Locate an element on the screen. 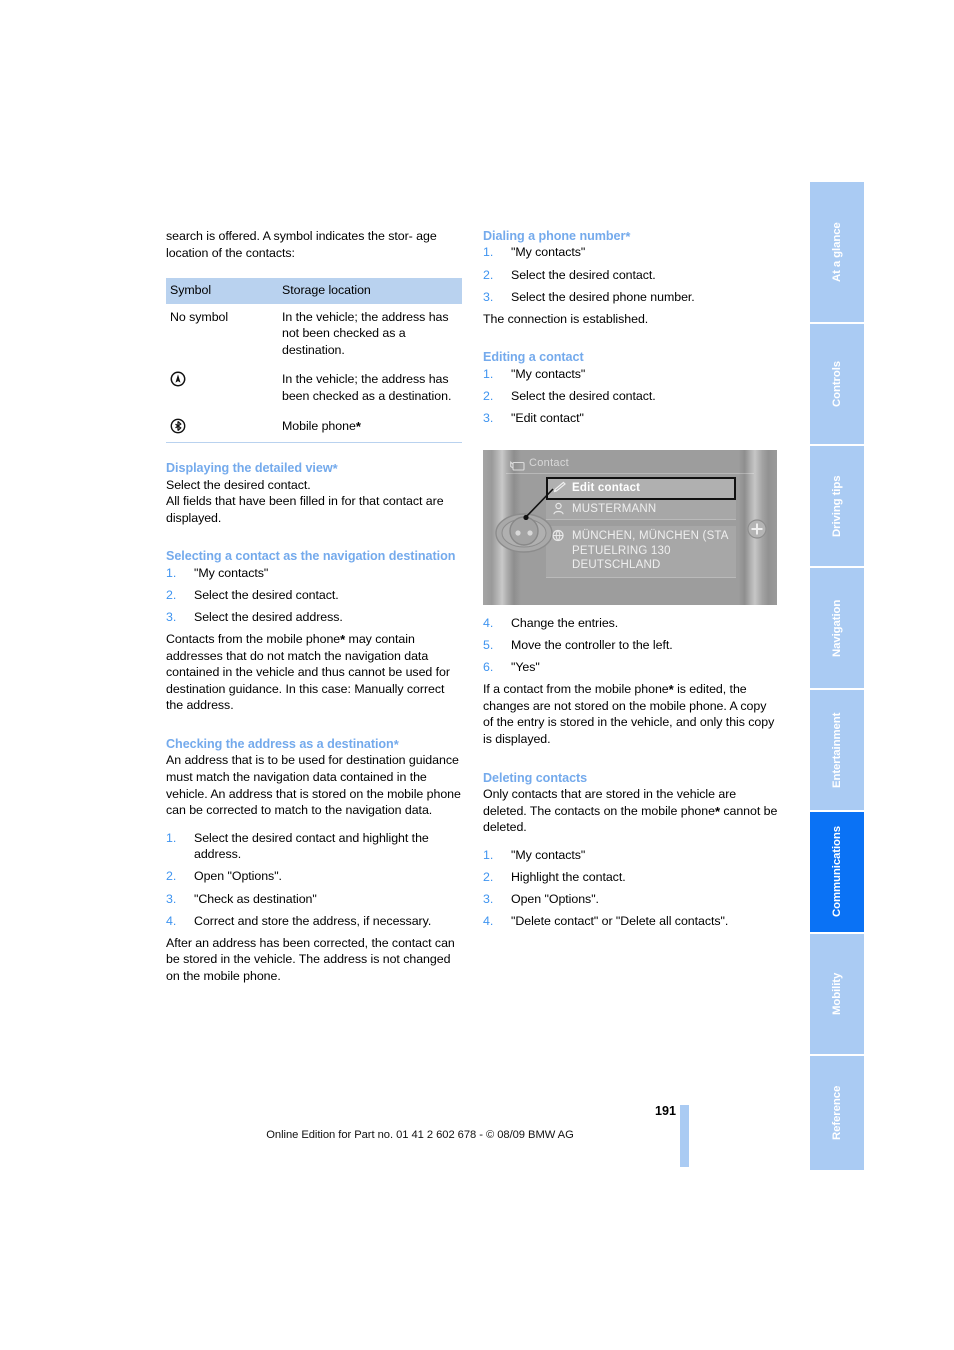 The image size is (954, 1350). tab-entertainment: Entertainment is located at coordinates (837, 751).